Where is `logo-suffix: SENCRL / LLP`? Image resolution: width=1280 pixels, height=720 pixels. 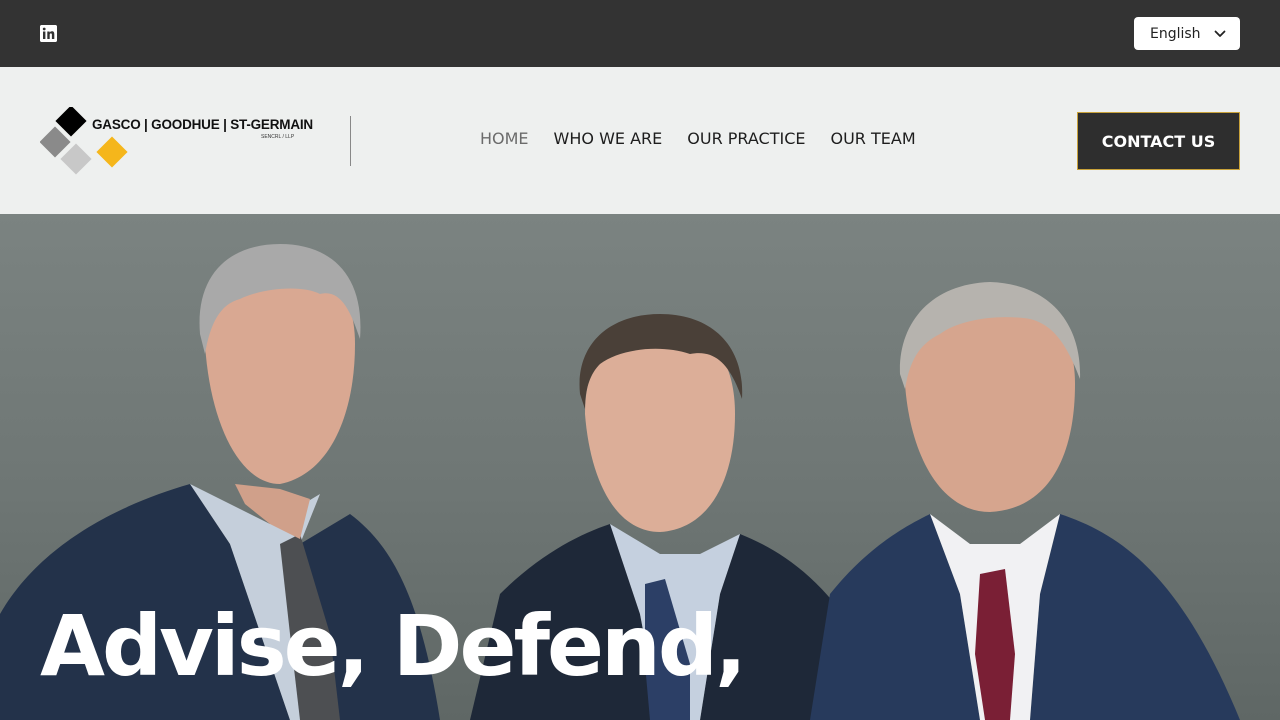 logo-suffix: SENCRL / LLP is located at coordinates (278, 137).